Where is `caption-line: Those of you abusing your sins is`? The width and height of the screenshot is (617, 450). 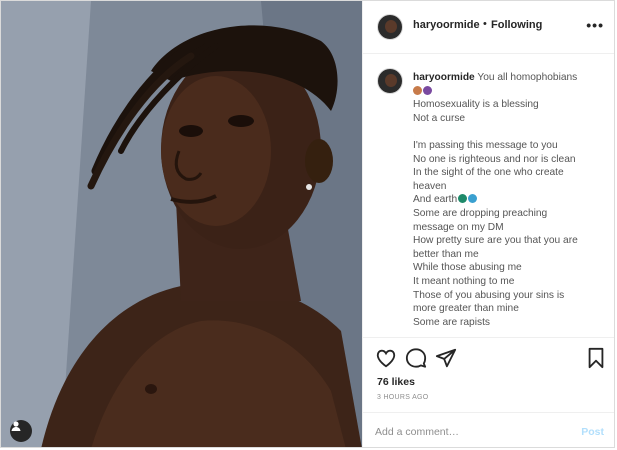
caption-line: Those of you abusing your sins is is located at coordinates (489, 295).